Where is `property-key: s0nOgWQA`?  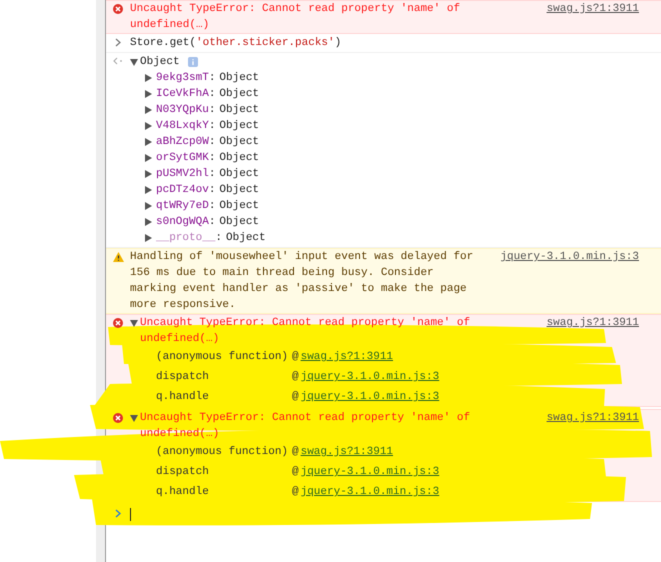
property-key: s0nOgWQA is located at coordinates (182, 222).